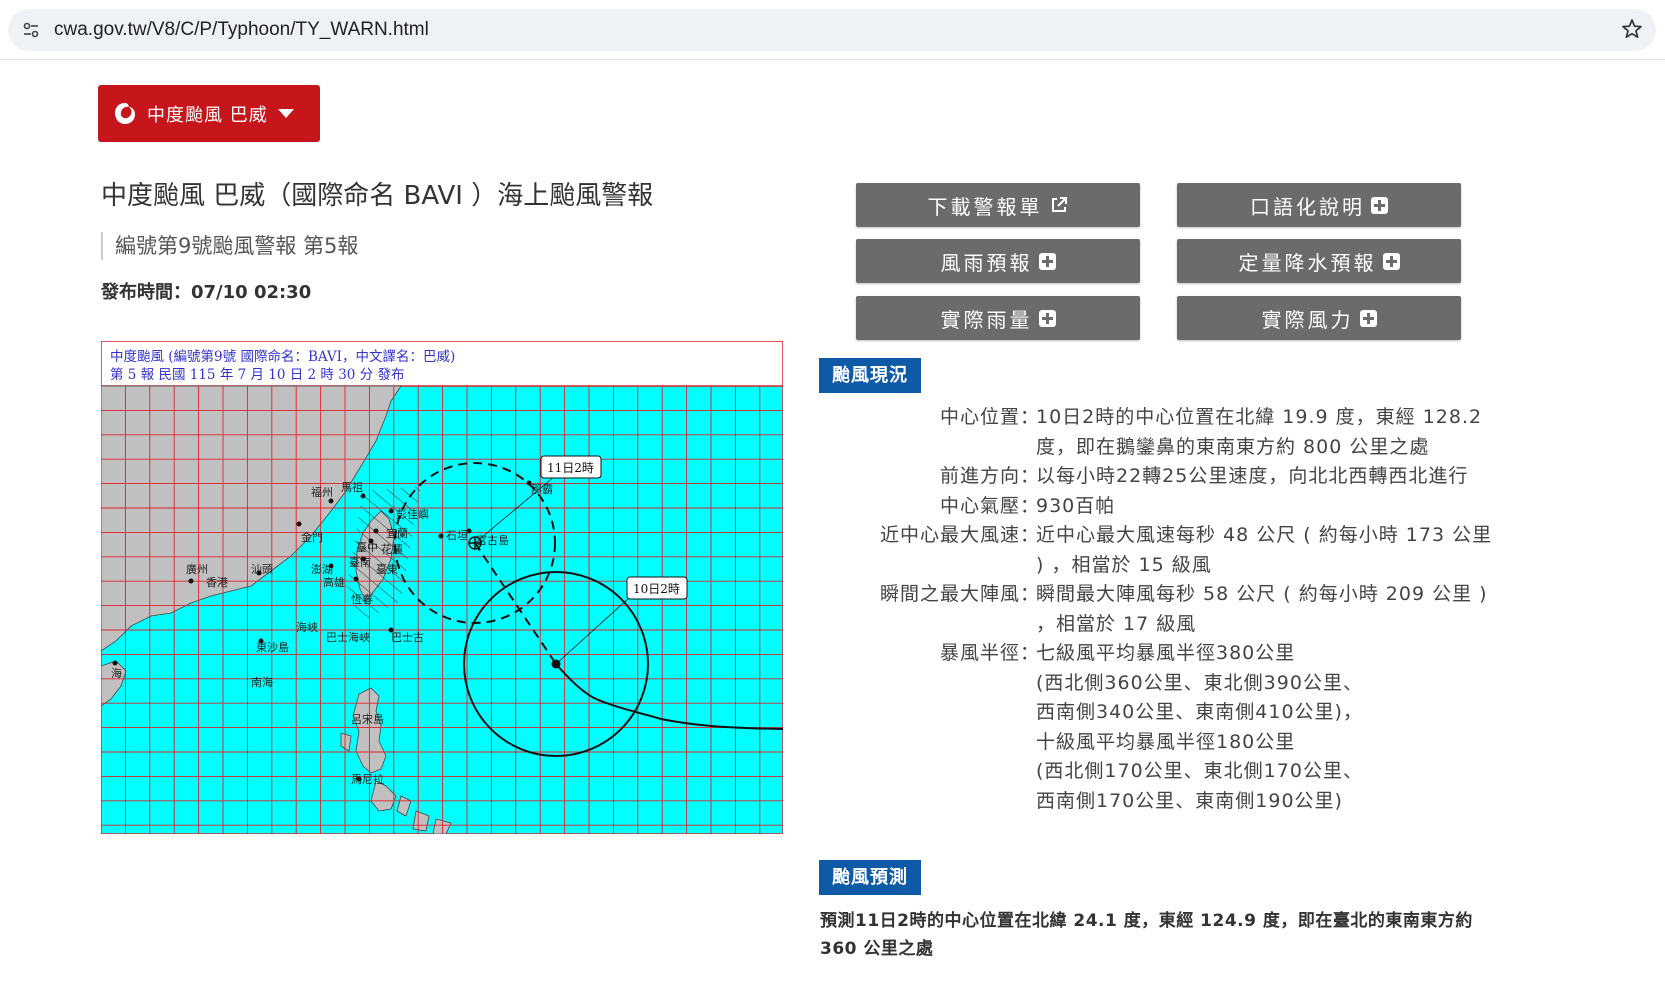 Image resolution: width=1665 pixels, height=996 pixels. Describe the element at coordinates (116, 673) in the screenshot. I see `label-hainan: 海` at that location.